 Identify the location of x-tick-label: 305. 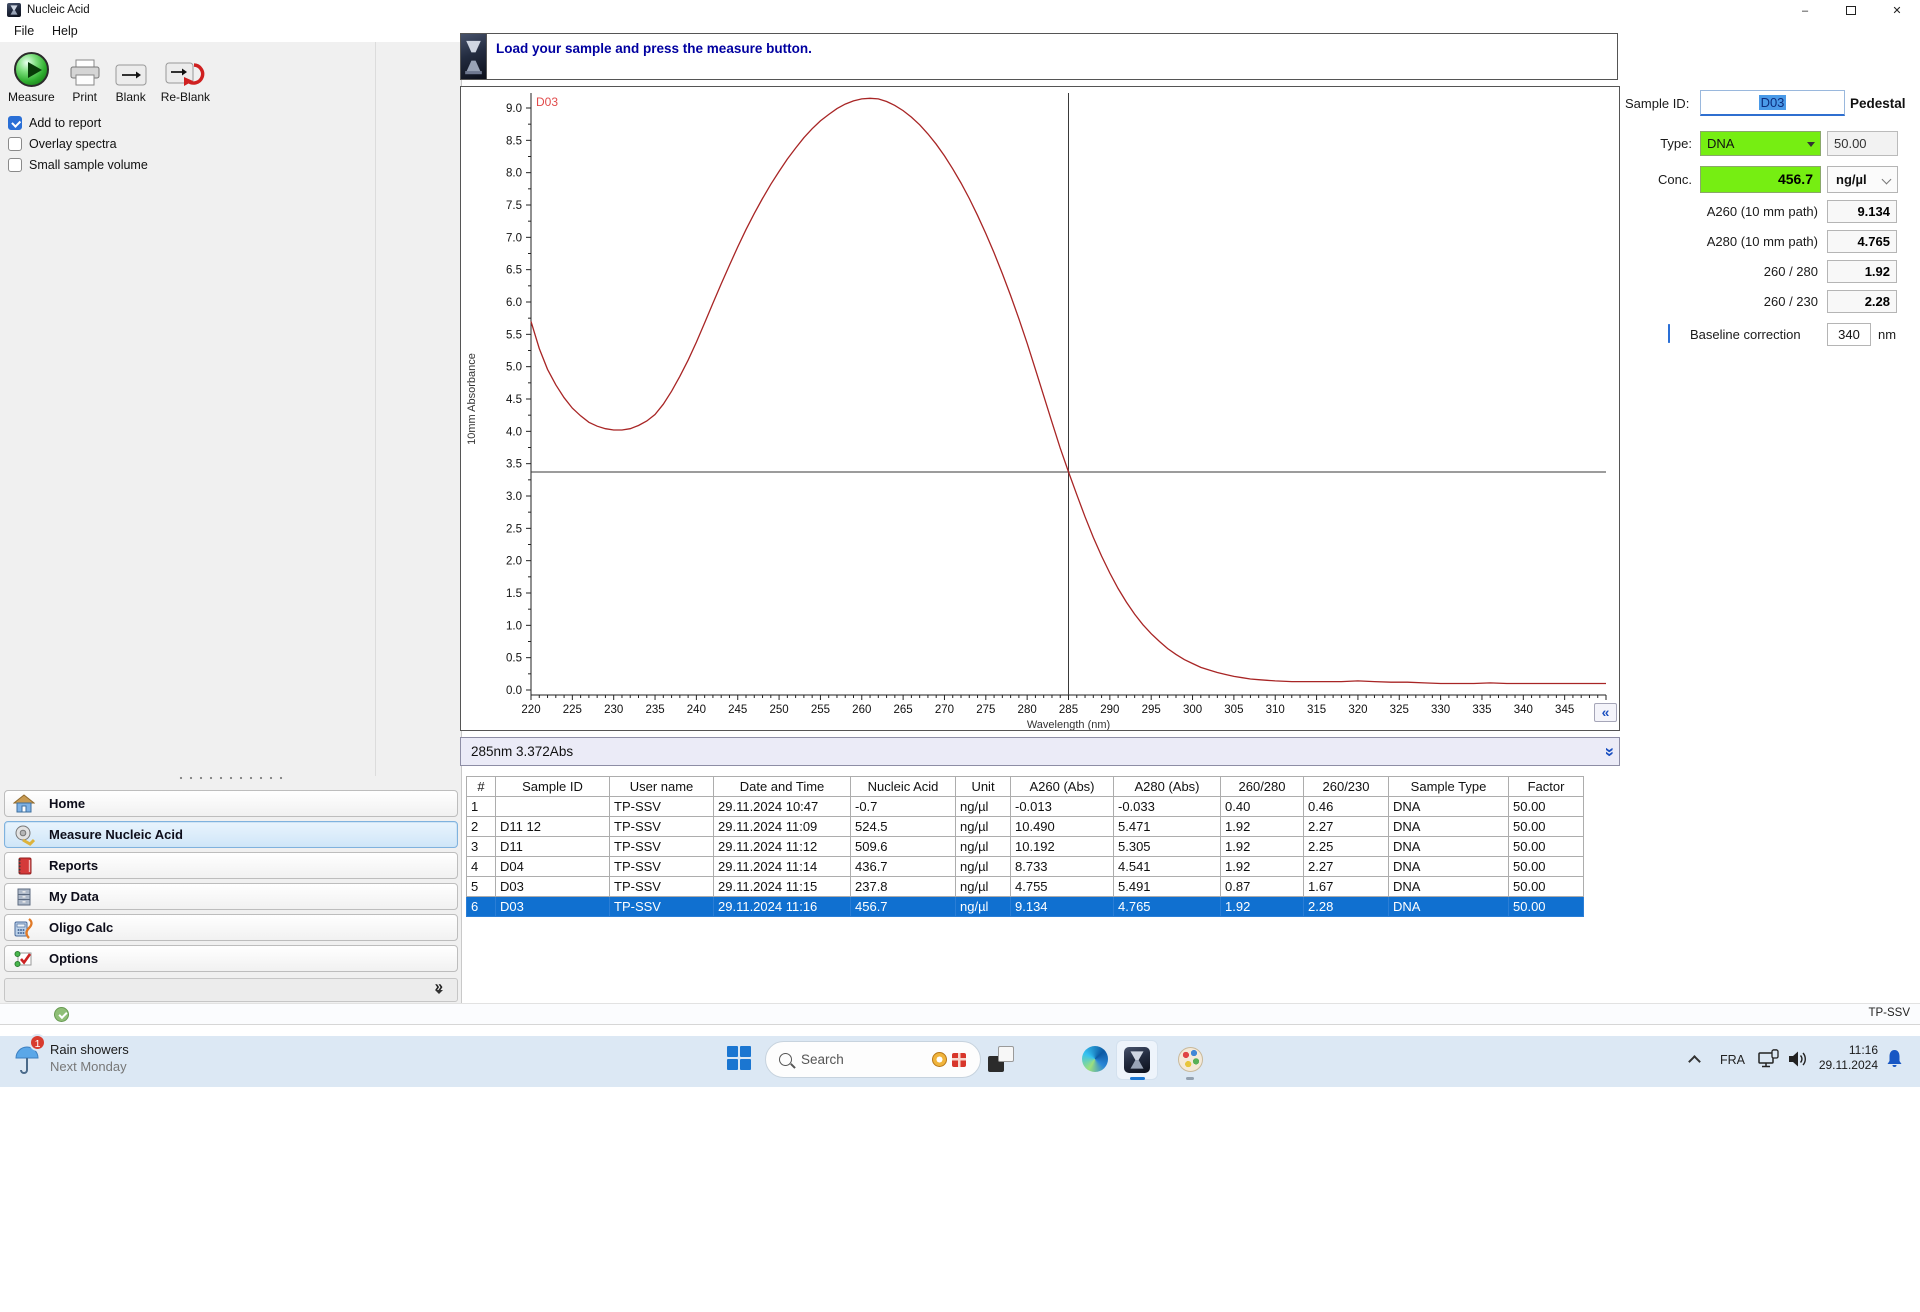
(1233, 710).